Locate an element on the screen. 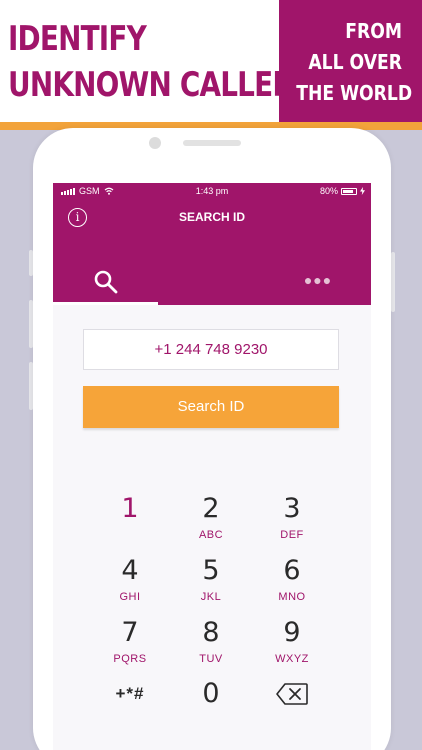 The height and width of the screenshot is (750, 422). banner-headline-line2: UNKNOWN CALLERS is located at coordinates (160, 85).